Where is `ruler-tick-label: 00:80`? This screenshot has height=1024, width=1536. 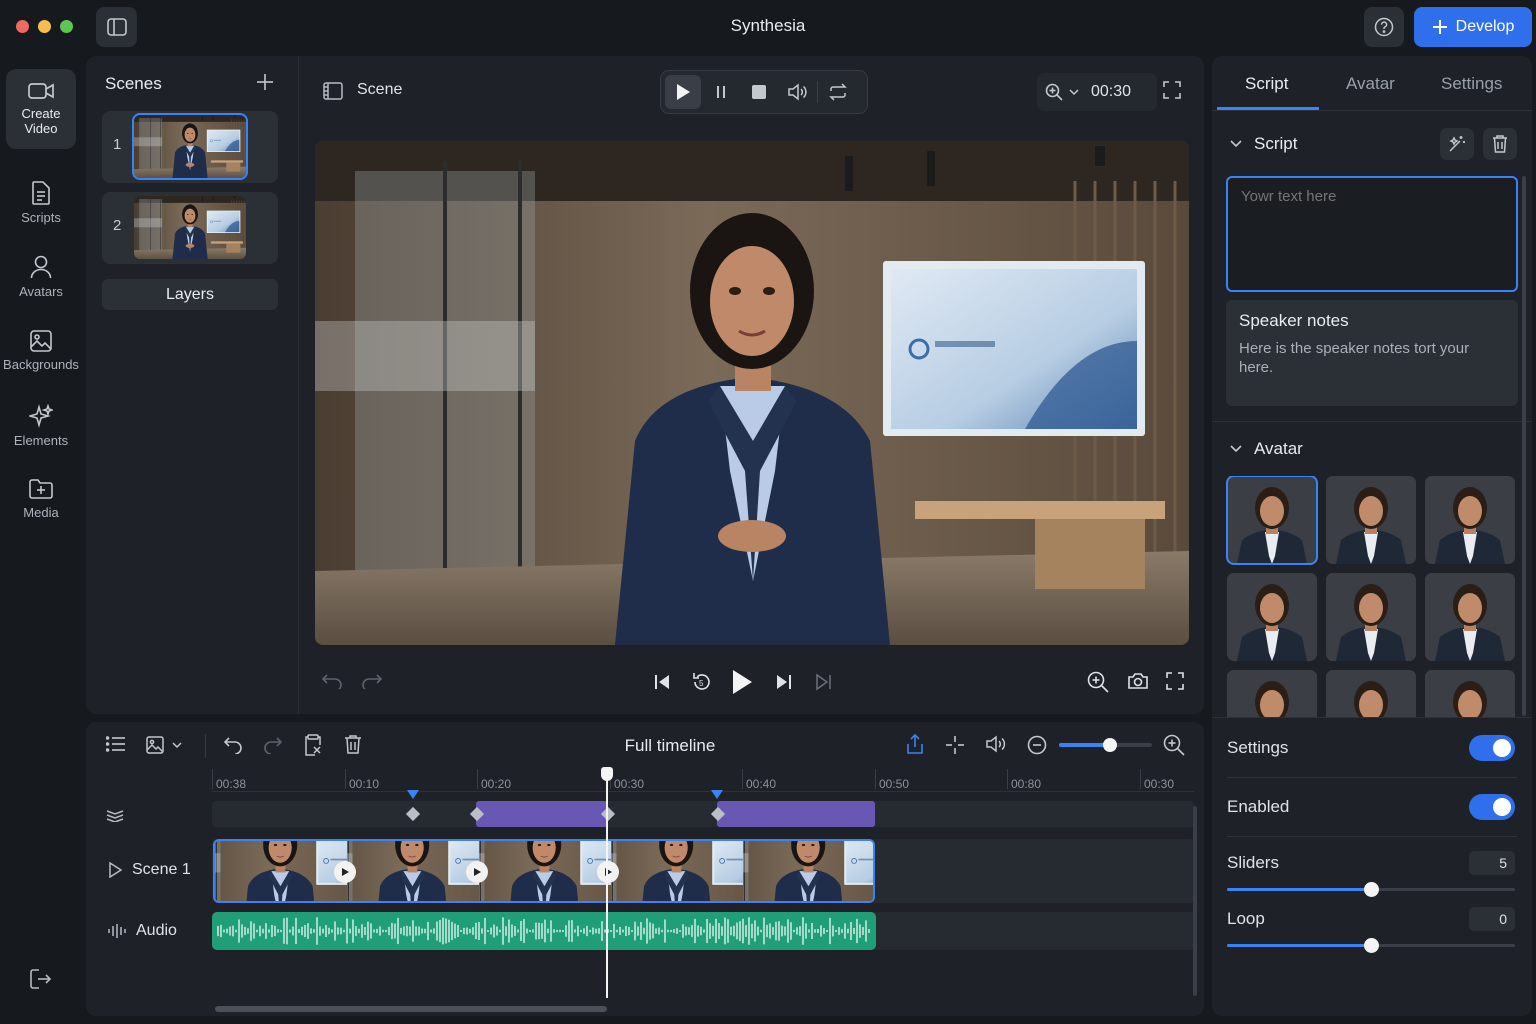
ruler-tick-label: 00:80 is located at coordinates (1026, 784).